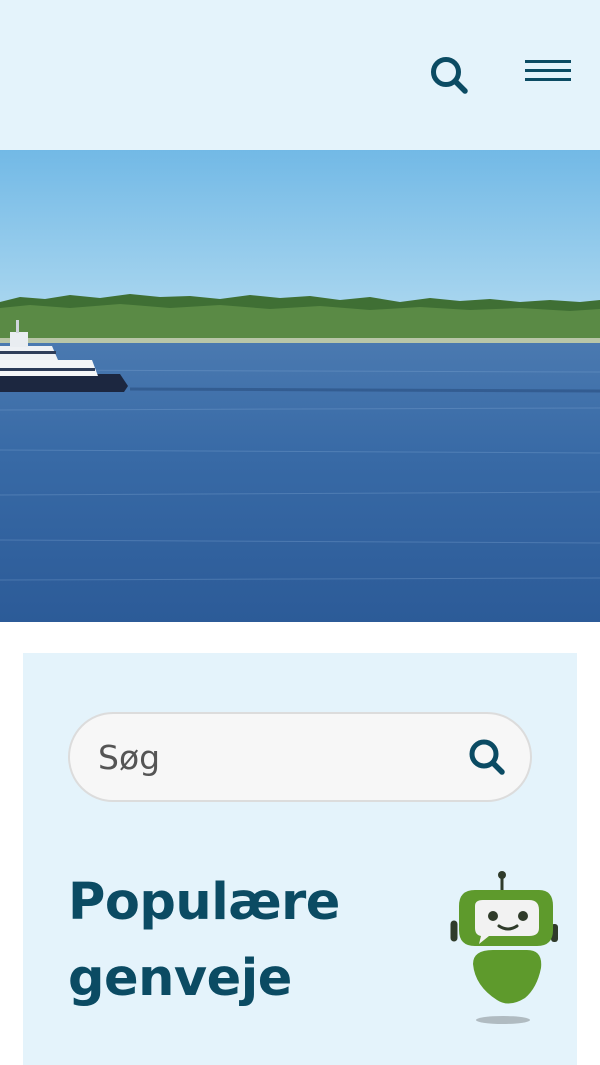  Describe the element at coordinates (273, 757) in the screenshot. I see `search-input` at that location.